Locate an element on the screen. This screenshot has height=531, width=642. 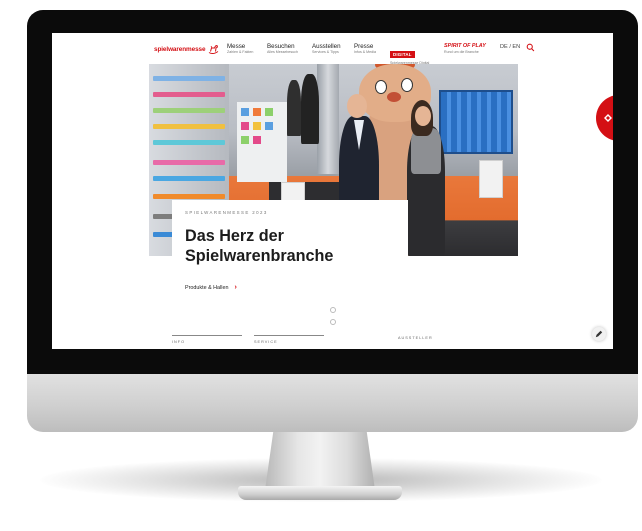
hero-eyebrow: SPIELWARENMESSE 2023 is located at coordinates (226, 212).